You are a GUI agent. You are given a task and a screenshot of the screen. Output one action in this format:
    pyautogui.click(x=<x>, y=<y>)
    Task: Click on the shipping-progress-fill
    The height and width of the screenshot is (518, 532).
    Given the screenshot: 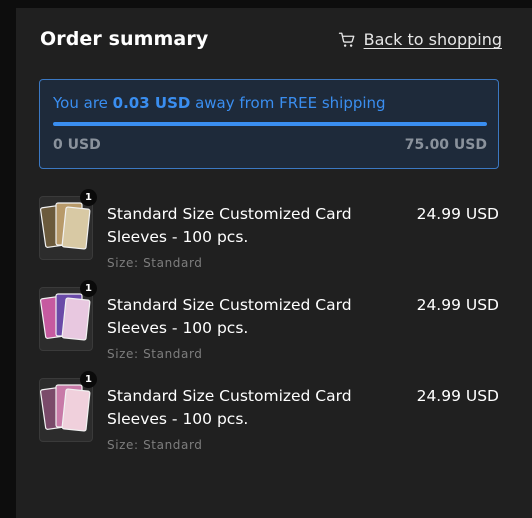 What is the action you would take?
    pyautogui.click(x=270, y=124)
    